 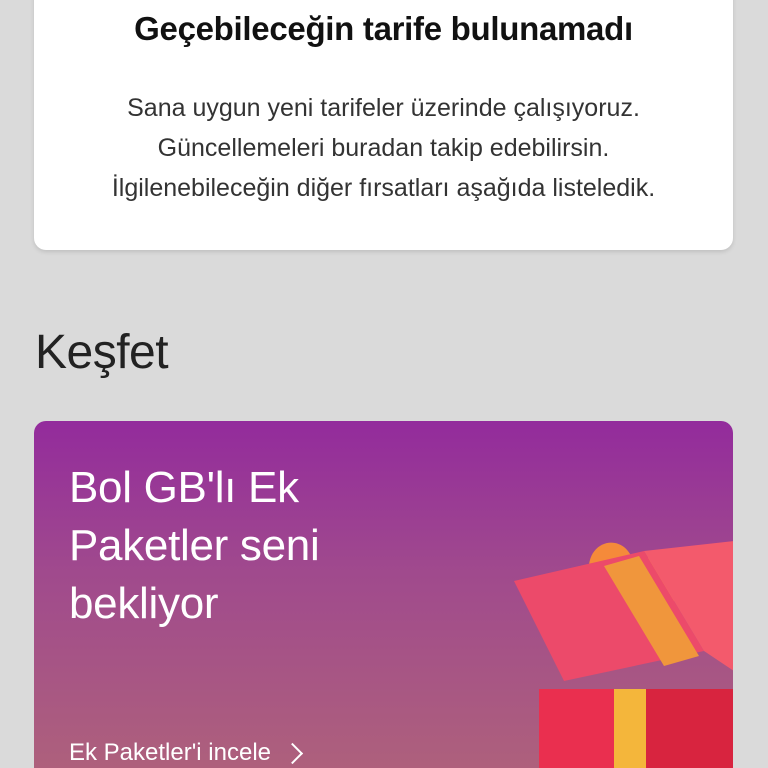 I want to click on extra-packages-link-label: Ek Paketler'i incele, so click(x=170, y=752).